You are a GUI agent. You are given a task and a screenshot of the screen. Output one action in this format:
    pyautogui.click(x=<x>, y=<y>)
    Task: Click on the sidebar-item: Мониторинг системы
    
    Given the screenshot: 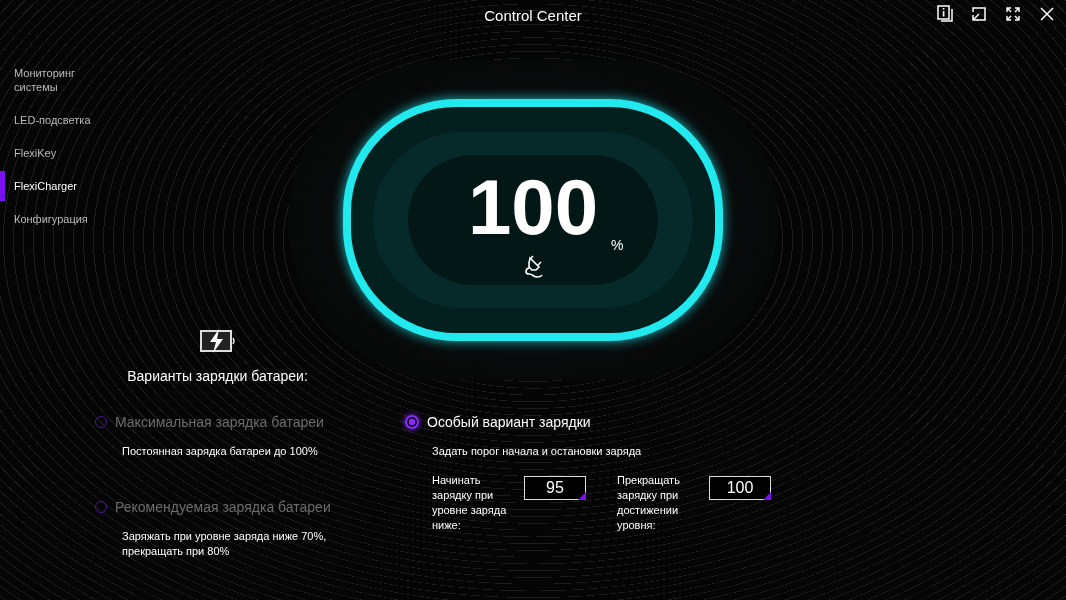 What is the action you would take?
    pyautogui.click(x=55, y=80)
    